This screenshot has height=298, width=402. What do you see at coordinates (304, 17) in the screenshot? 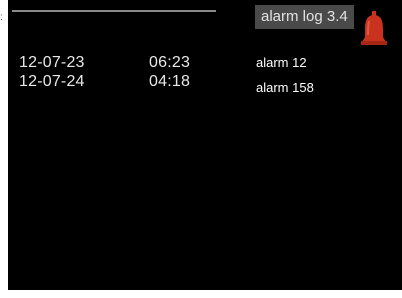
I see `page-title: alarm log 3.4` at bounding box center [304, 17].